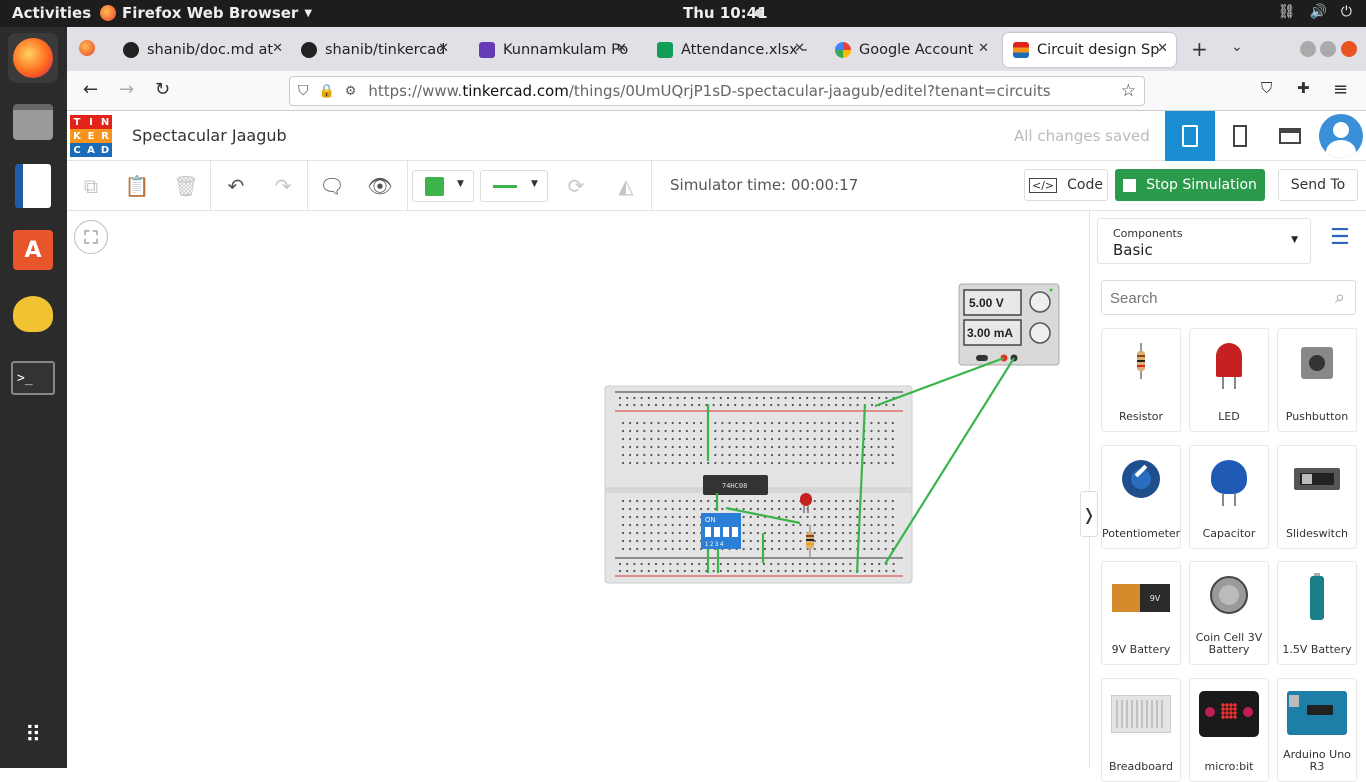 This screenshot has height=782, width=1366. Describe the element at coordinates (1229, 497) in the screenshot. I see `component-capacitor: Capacitor` at that location.